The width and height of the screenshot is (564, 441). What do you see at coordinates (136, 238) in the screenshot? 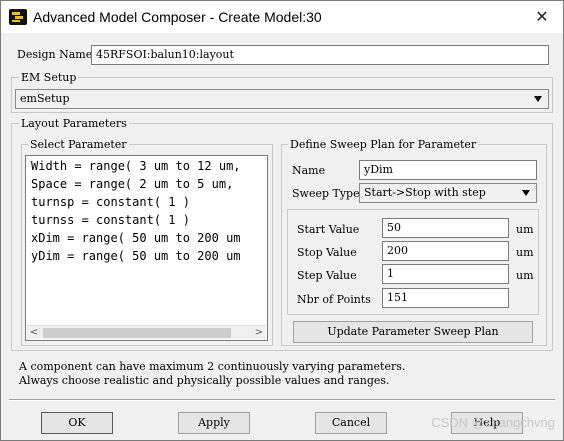
I see `list-item: xDim = range( 50 um to 200 um` at bounding box center [136, 238].